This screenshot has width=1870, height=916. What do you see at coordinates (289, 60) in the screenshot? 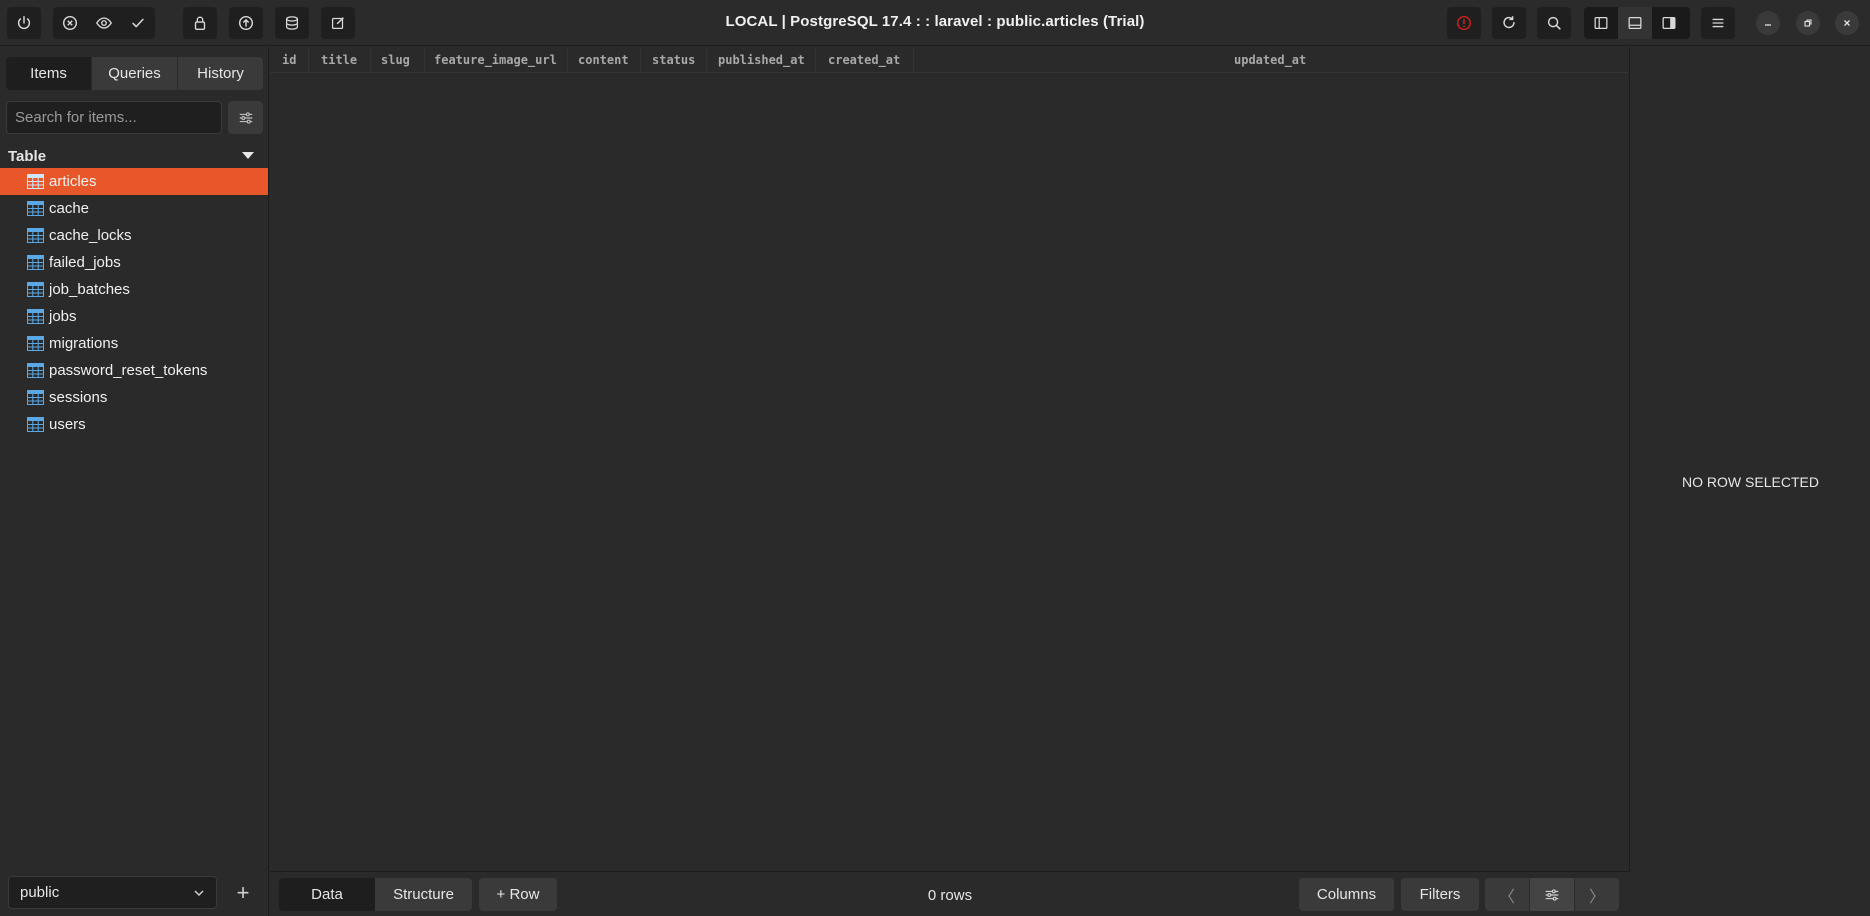
I see `column-header-id: id` at bounding box center [289, 60].